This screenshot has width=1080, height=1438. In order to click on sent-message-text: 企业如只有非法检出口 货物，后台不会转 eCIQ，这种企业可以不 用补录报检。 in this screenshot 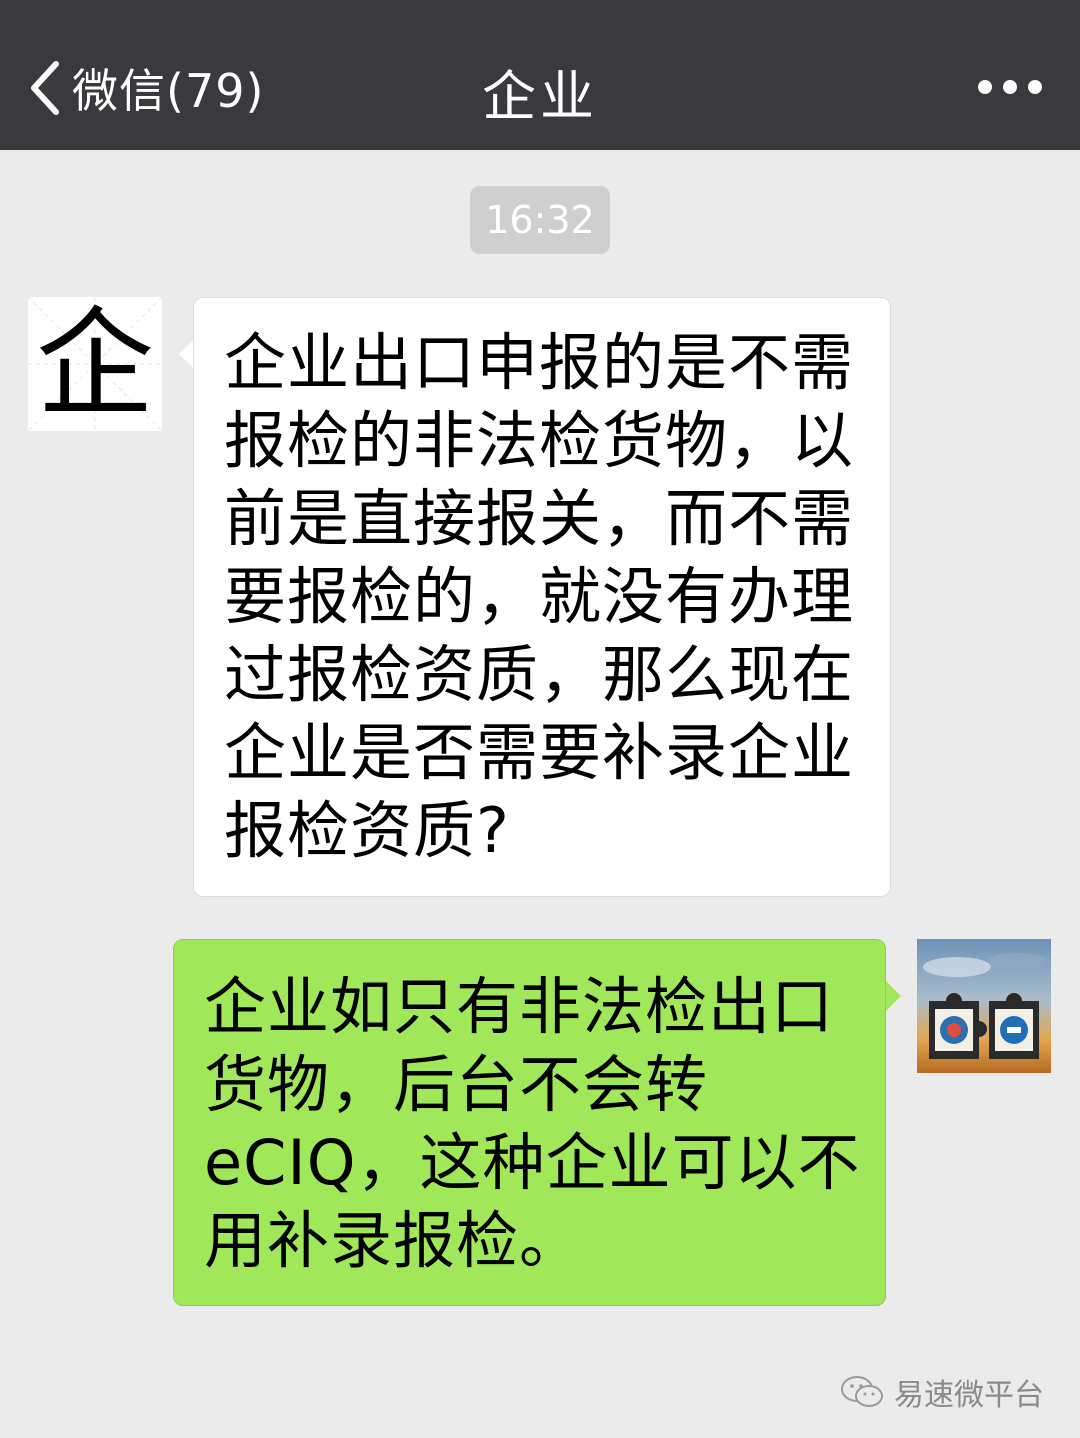, I will do `click(532, 1123)`.